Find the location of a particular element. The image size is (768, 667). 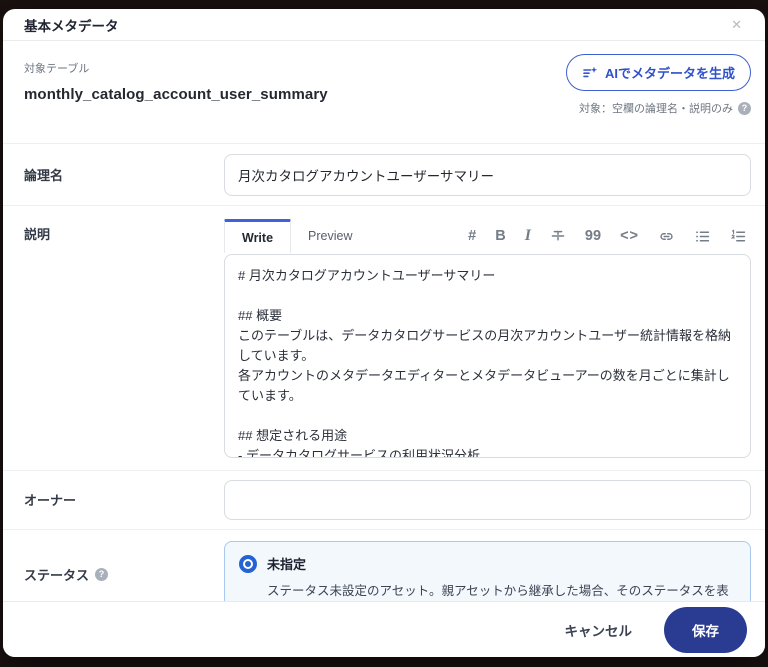

owner-row: オーナー is located at coordinates (384, 499).